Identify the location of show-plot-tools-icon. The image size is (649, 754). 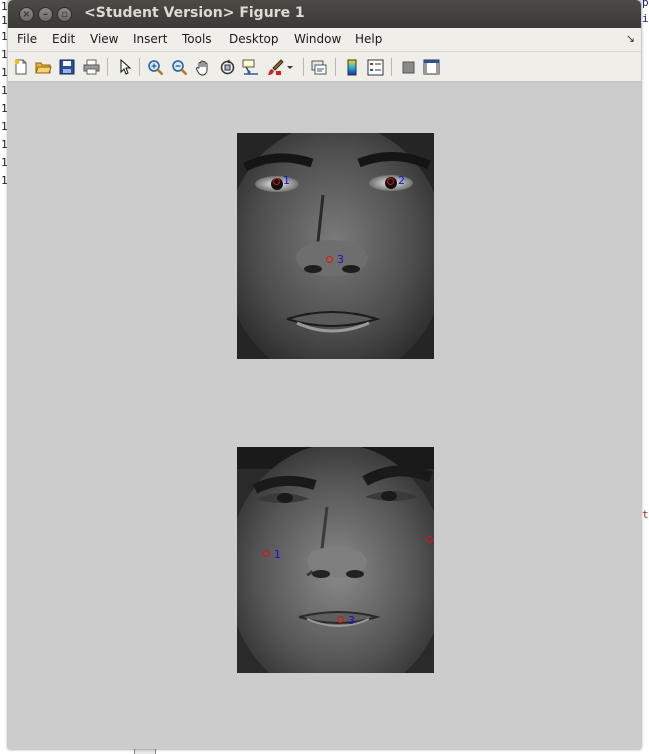
(431, 67).